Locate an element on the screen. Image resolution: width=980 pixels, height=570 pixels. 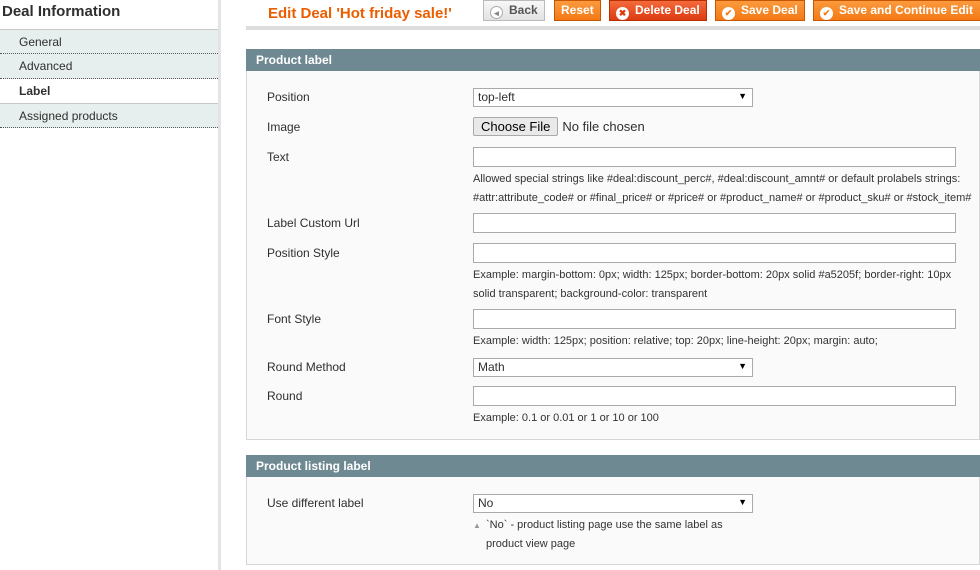
reset-button: Reset is located at coordinates (577, 10).